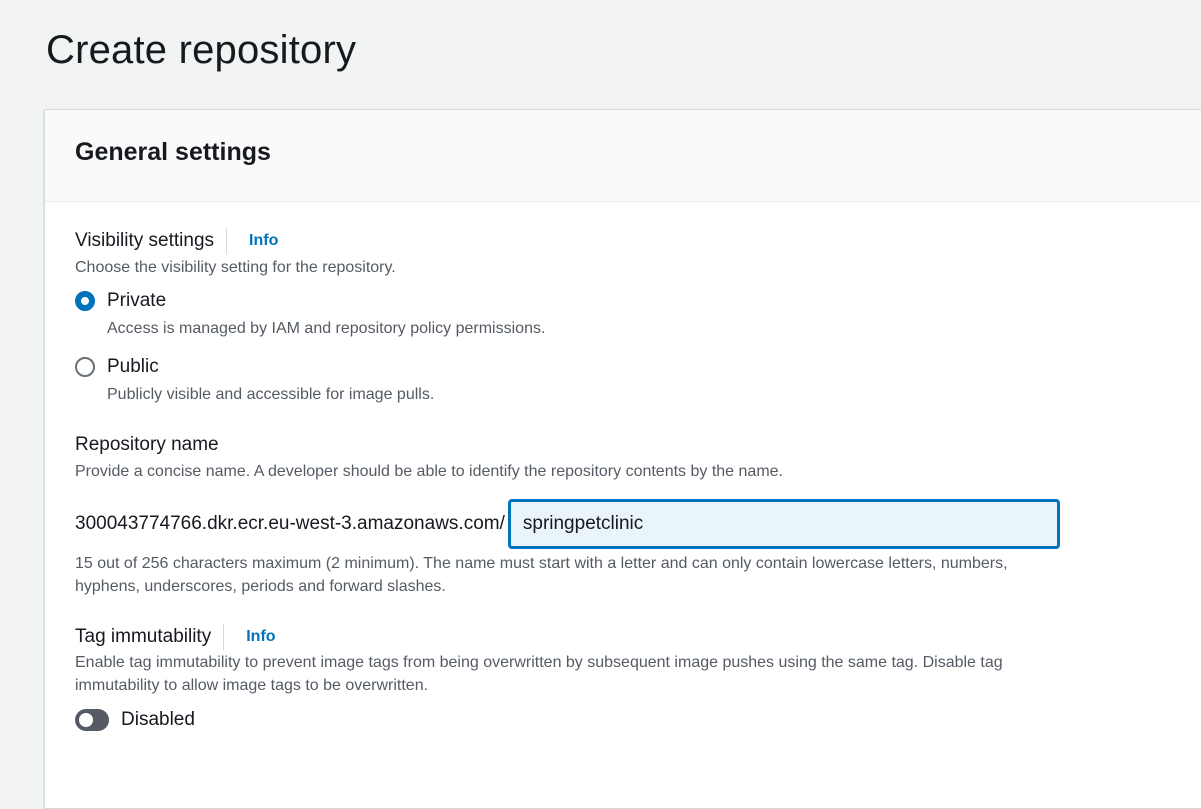 This screenshot has height=809, width=1201. I want to click on tag-immutability-toggle, so click(92, 720).